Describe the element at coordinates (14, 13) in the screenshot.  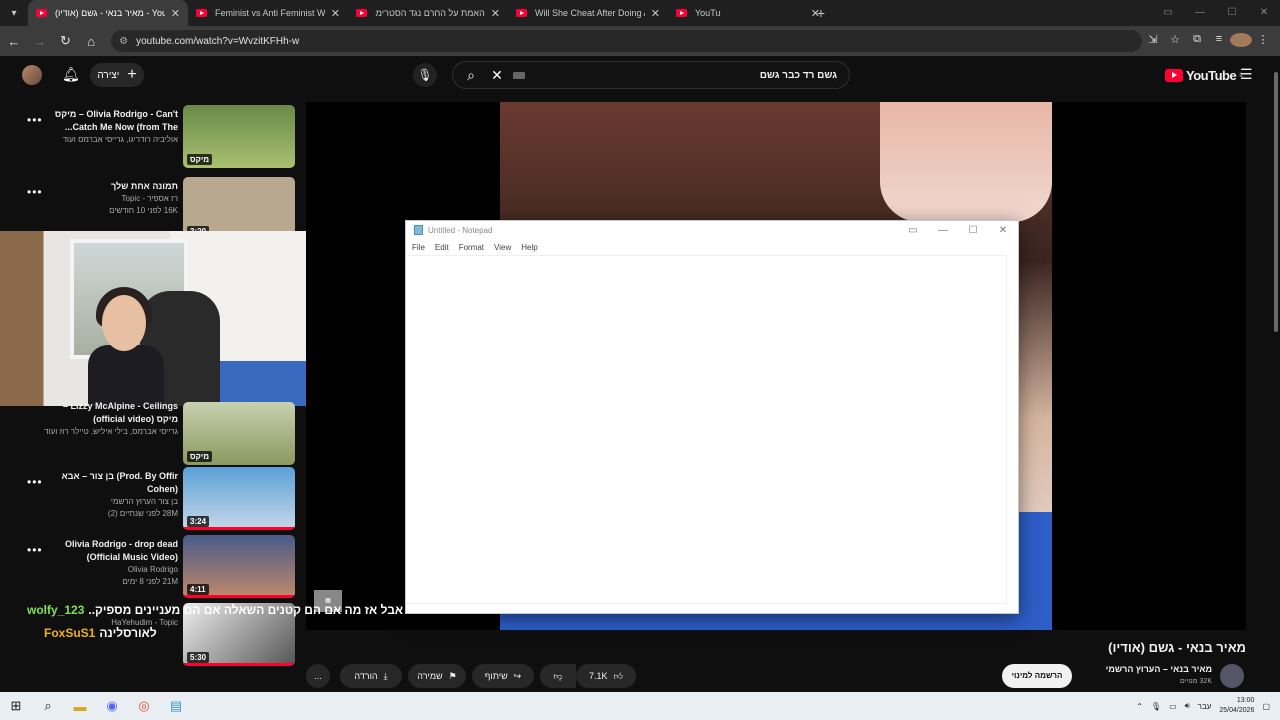
I see `tab-search-chevron-icon: ▾` at that location.